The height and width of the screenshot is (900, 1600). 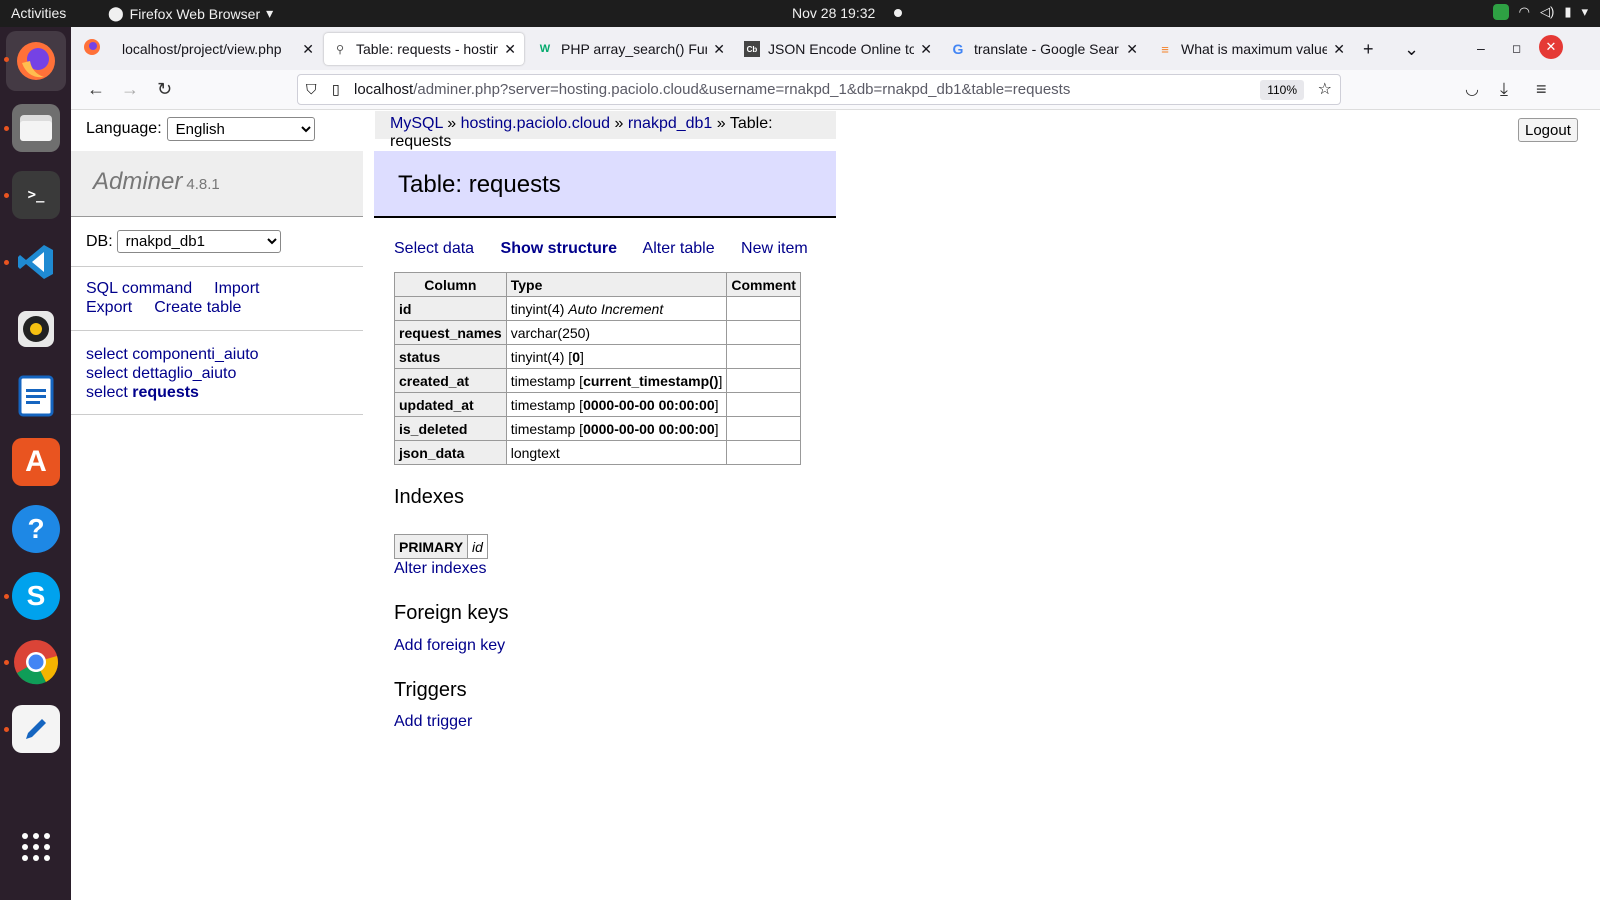 What do you see at coordinates (535, 123) in the screenshot?
I see `breadcrumb-server: hosting.paciolo.cloud` at bounding box center [535, 123].